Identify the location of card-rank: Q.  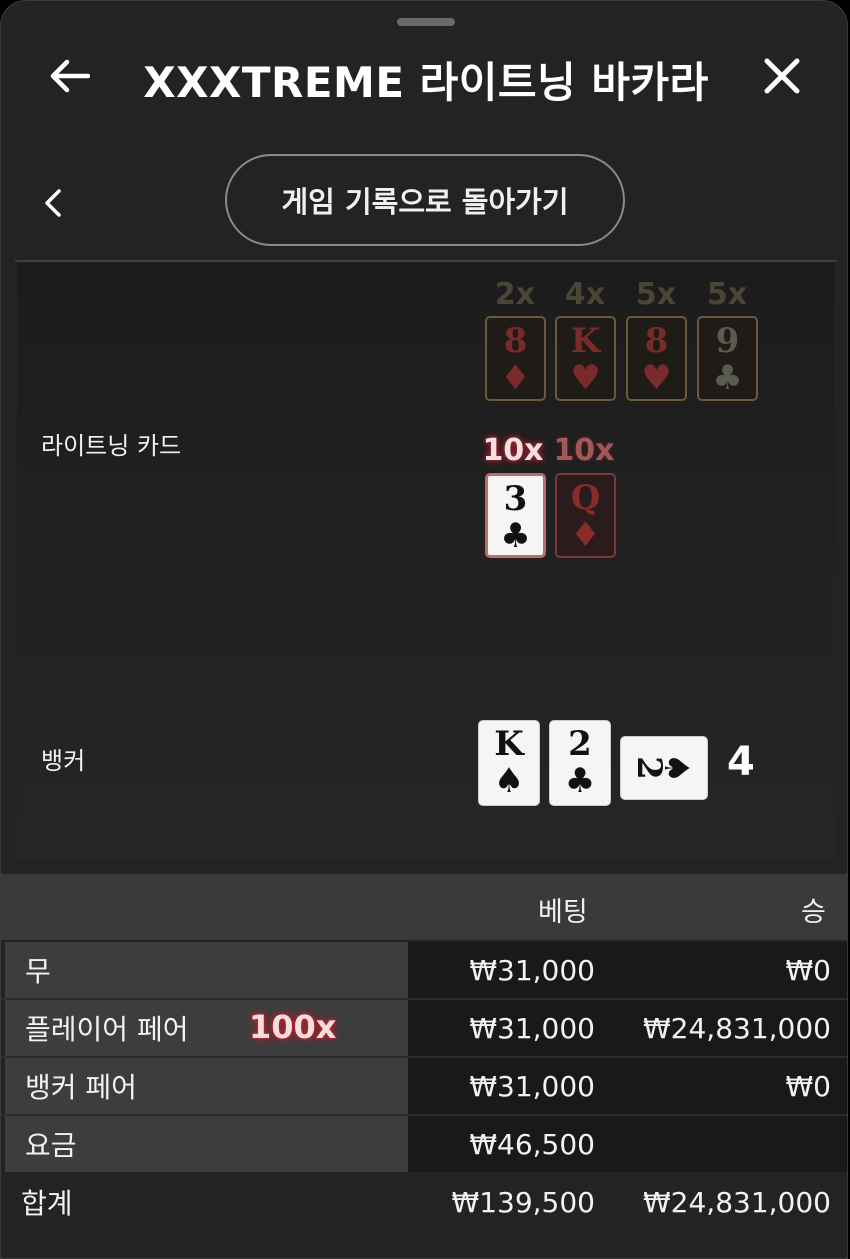
(585, 498).